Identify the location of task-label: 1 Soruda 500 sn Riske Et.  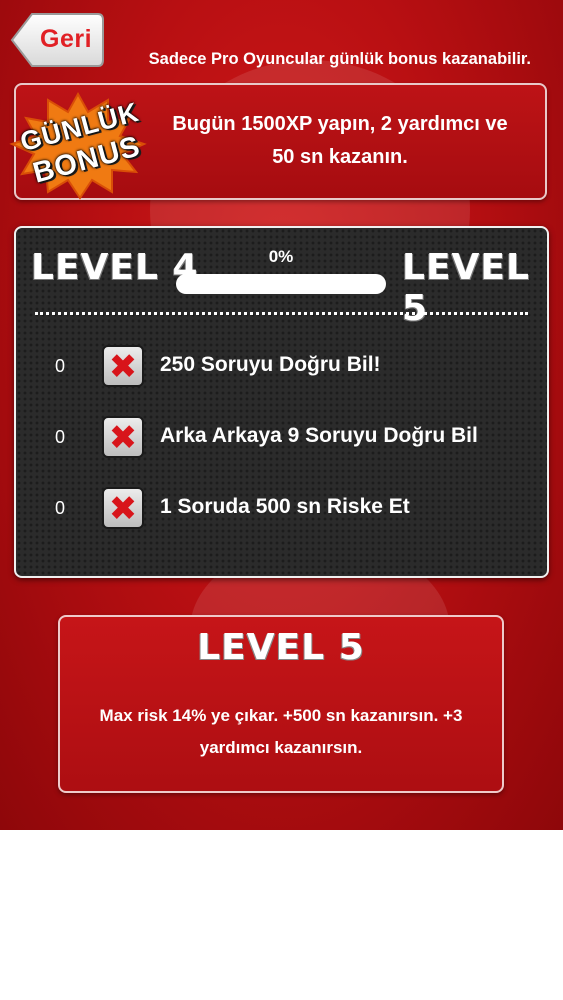
(285, 506).